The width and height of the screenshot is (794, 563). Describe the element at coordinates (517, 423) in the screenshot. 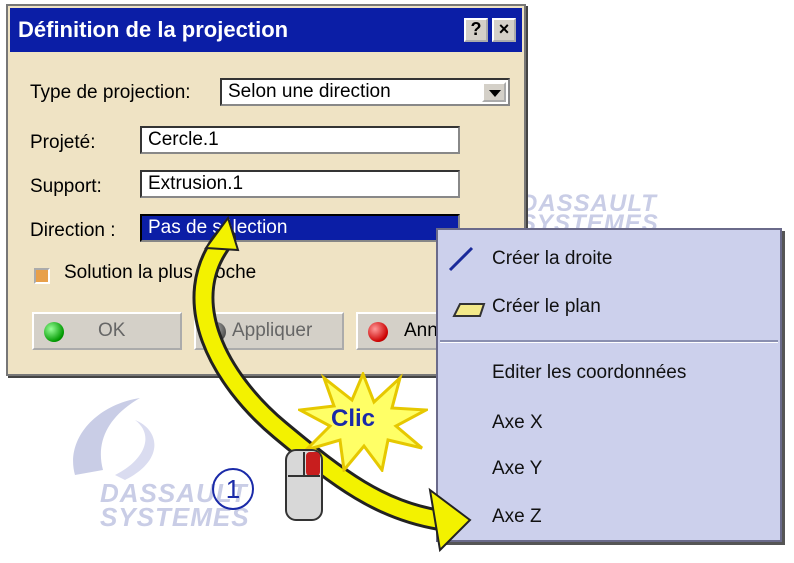

I see `menu-item-axis-x: Axe X` at that location.